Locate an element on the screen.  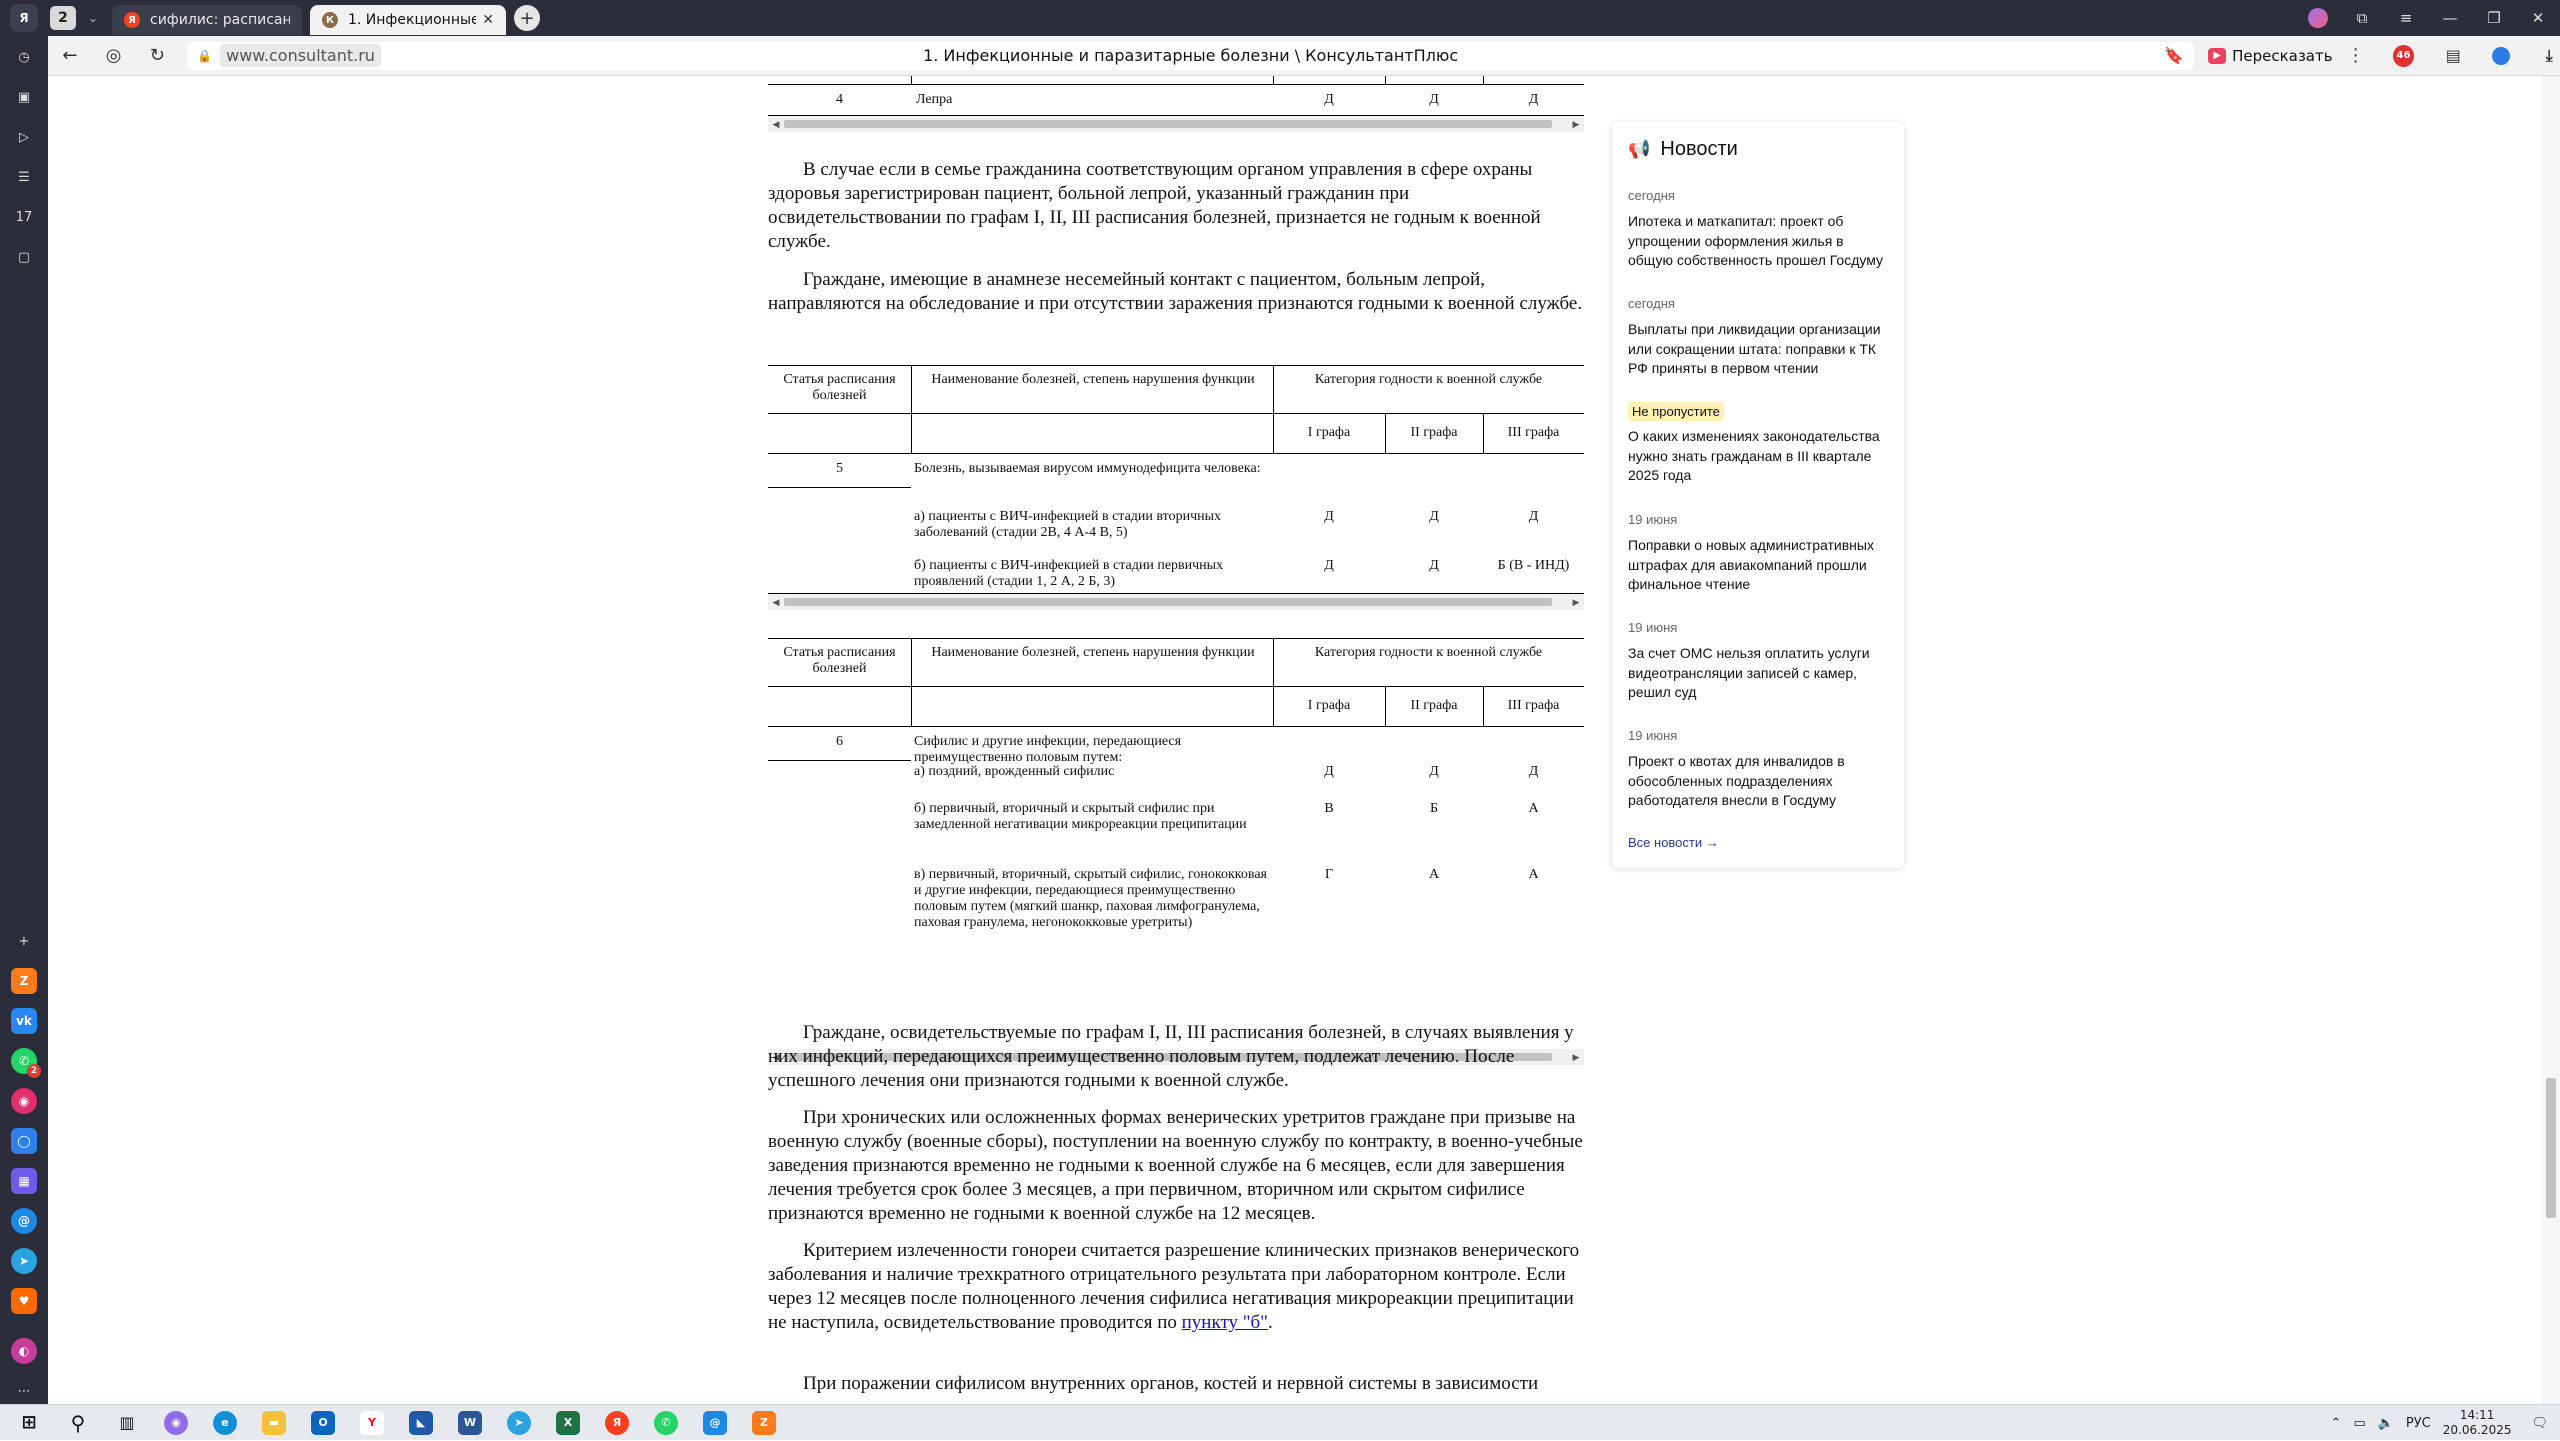
url-text: www.consultant.ru is located at coordinates (300, 55).